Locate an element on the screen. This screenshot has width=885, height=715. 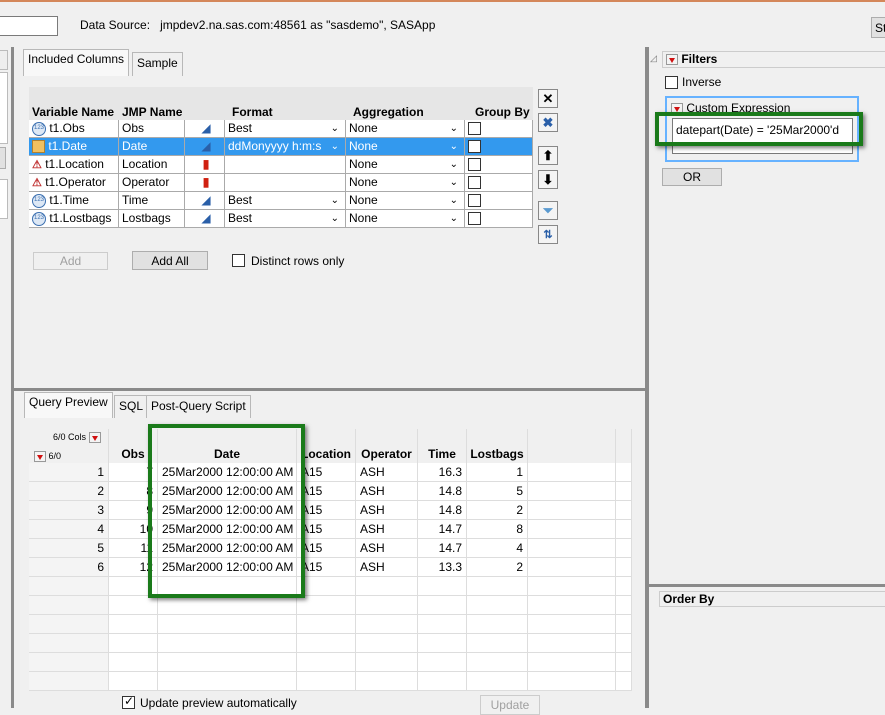
jmp-name: Obs is located at coordinates (133, 128).